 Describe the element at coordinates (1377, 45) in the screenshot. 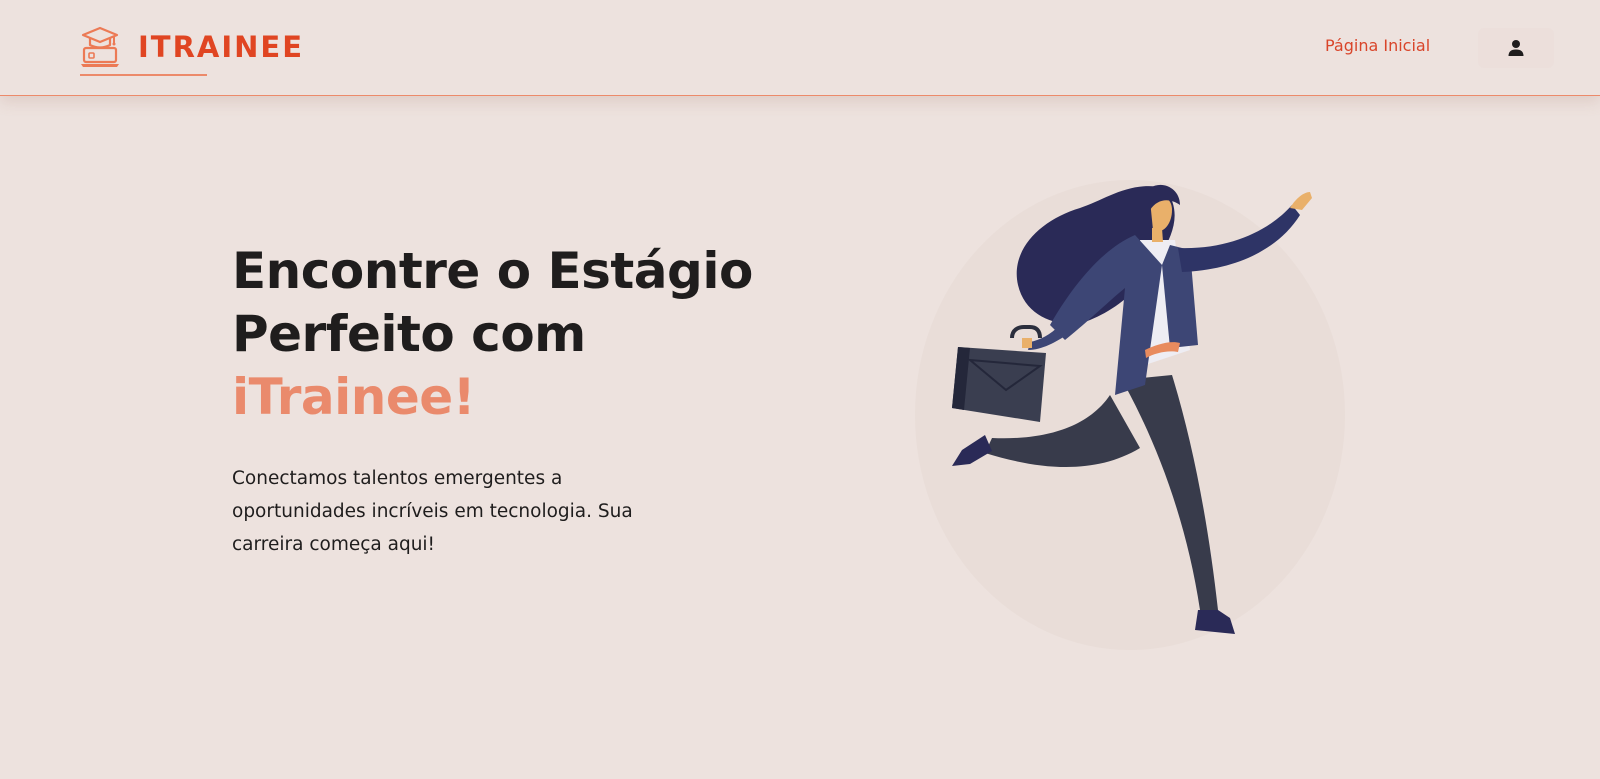

I see `nav-link-home: Página Inicial` at that location.